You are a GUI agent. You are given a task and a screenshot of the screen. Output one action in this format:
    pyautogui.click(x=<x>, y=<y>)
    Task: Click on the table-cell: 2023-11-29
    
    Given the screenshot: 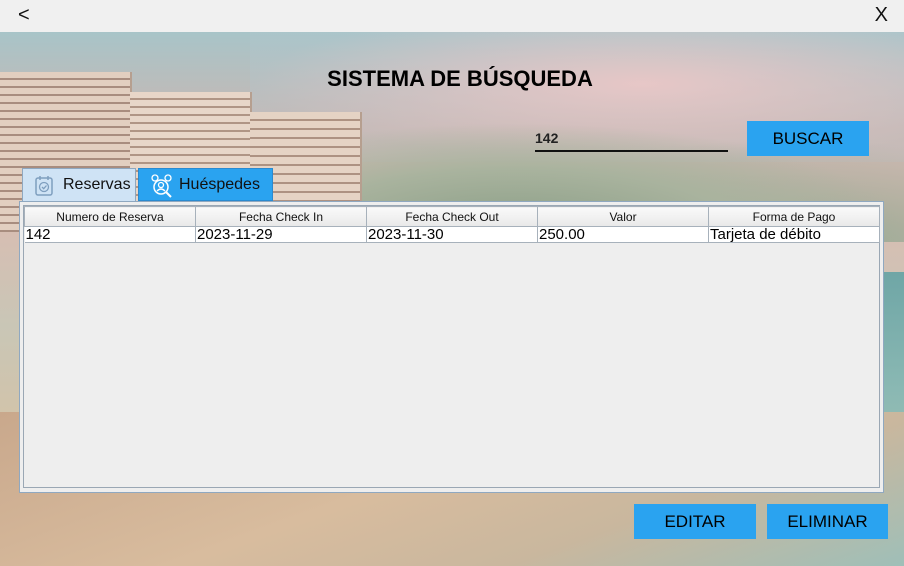 What is the action you would take?
    pyautogui.click(x=281, y=234)
    